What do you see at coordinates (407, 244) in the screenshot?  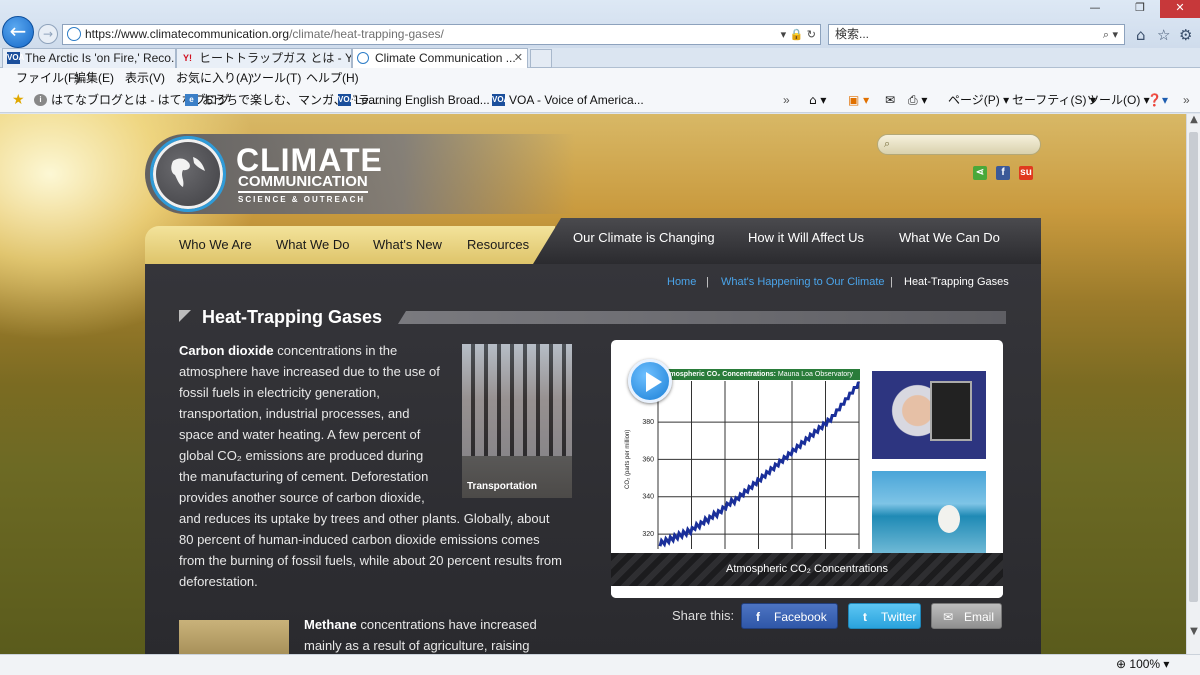 I see `nav-whats-new: What's New` at bounding box center [407, 244].